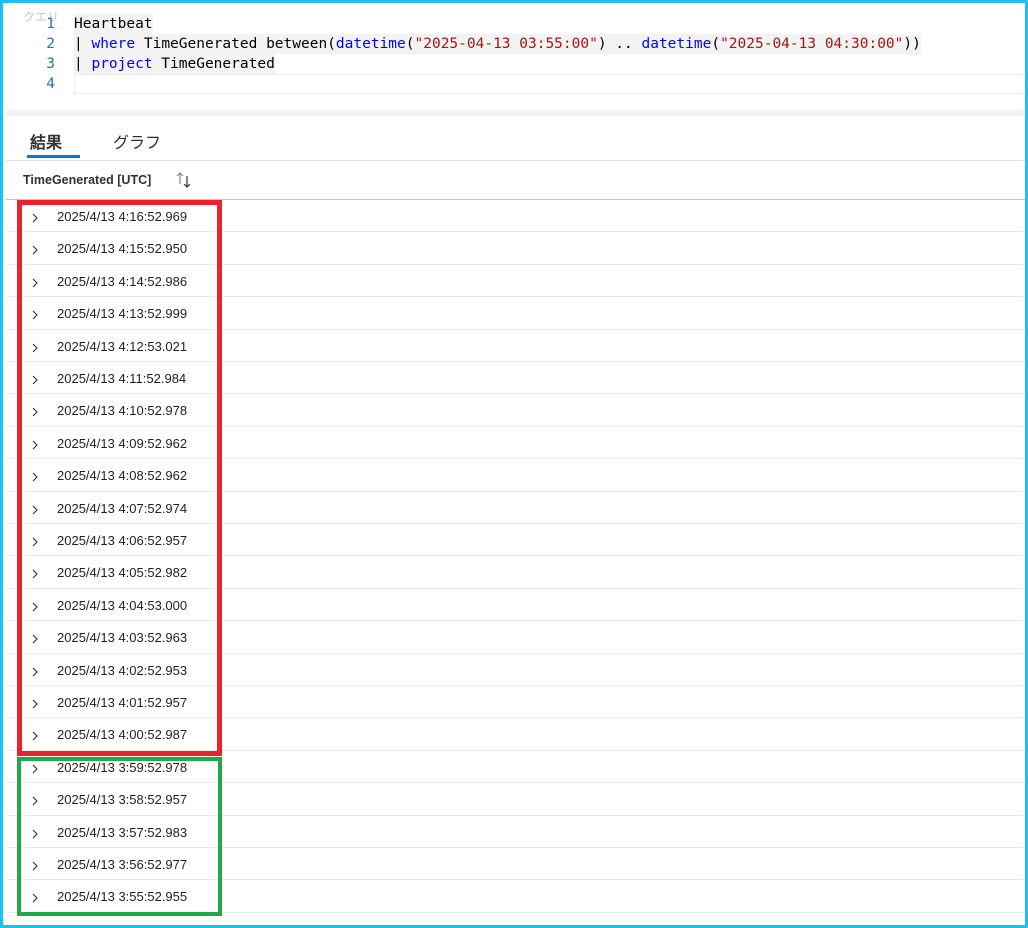 The width and height of the screenshot is (1028, 928). Describe the element at coordinates (122, 281) in the screenshot. I see `cell-timegenerated: 2025/4/13 4:14:52.986` at that location.